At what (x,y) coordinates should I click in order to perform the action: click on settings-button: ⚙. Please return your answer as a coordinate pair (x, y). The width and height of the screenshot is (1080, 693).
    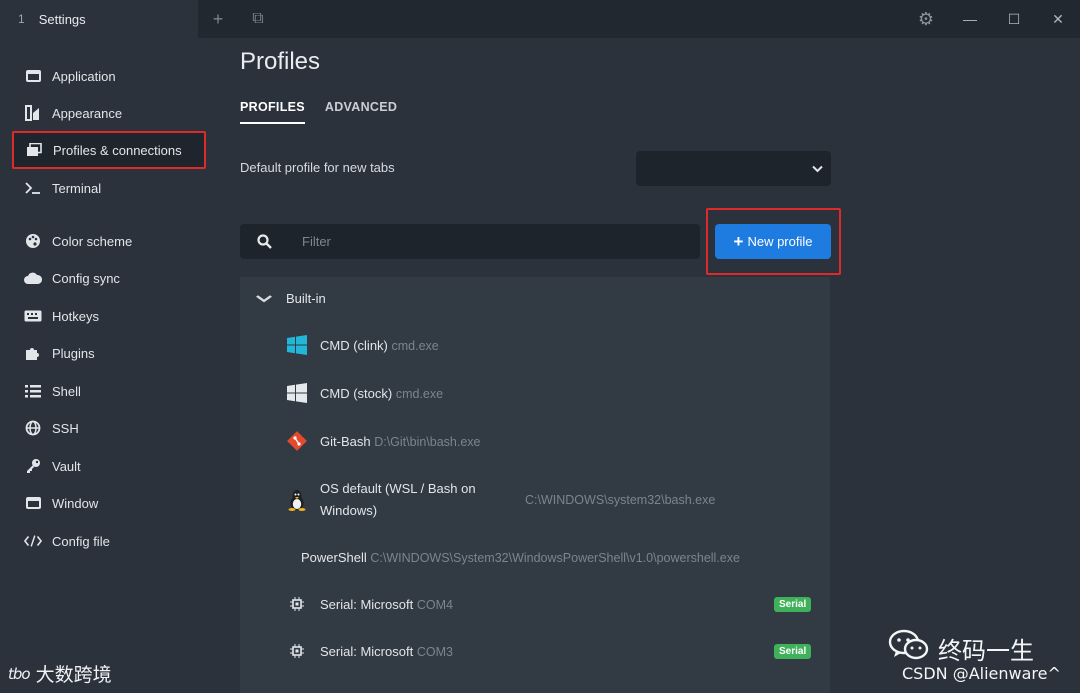
    Looking at the image, I should click on (926, 19).